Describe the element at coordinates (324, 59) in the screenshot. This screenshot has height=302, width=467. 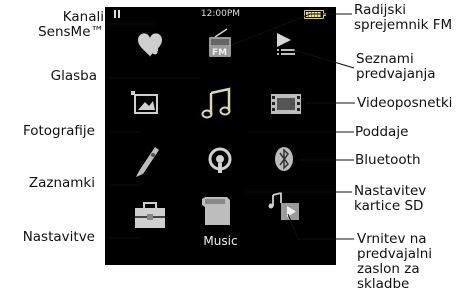
I see `leader-seznami` at that location.